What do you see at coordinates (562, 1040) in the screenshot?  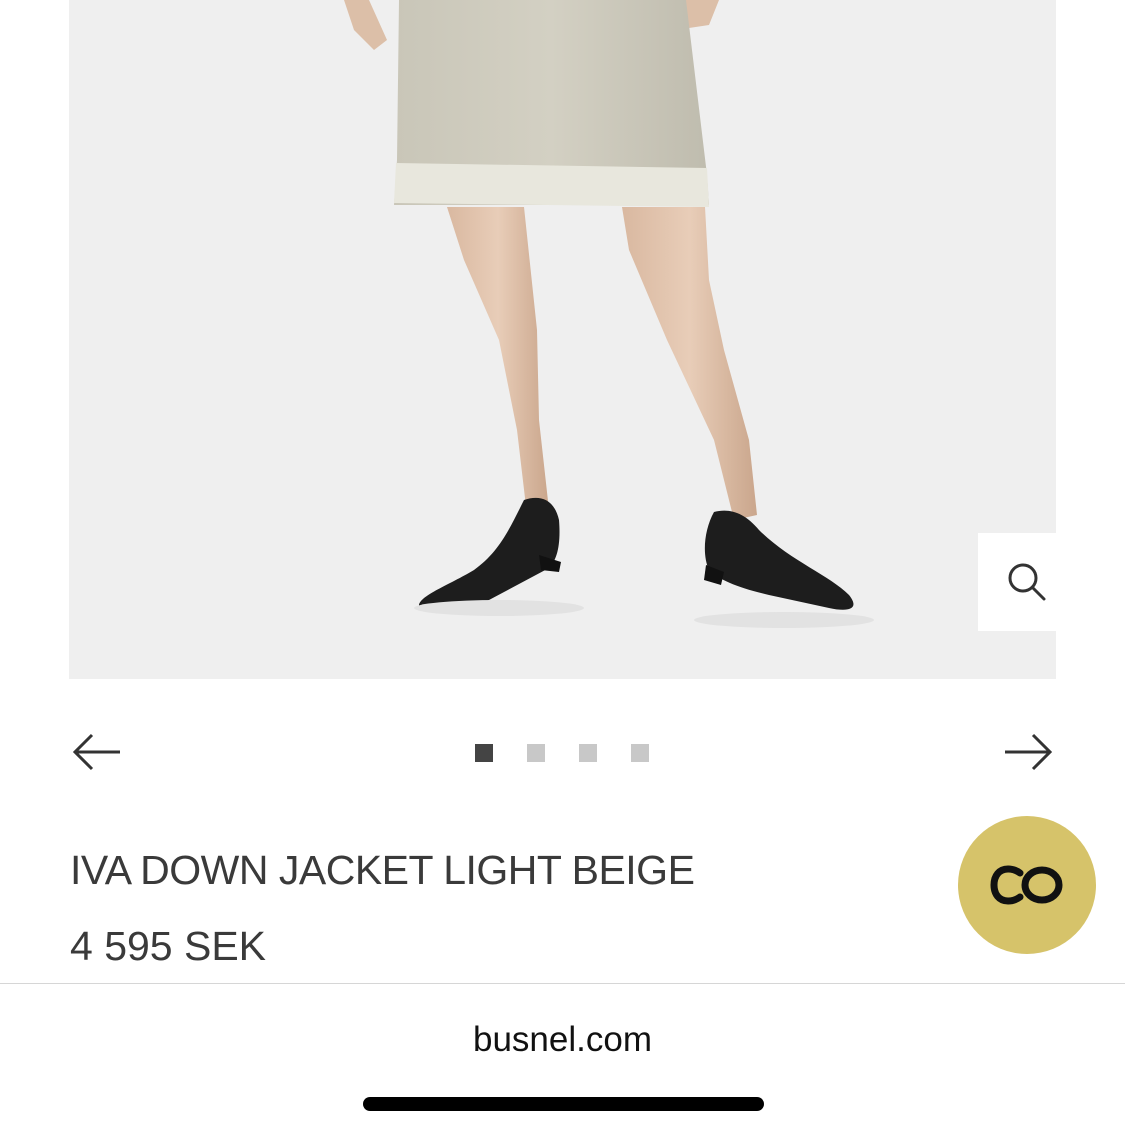 I see `address-bar-url: busnel.com` at bounding box center [562, 1040].